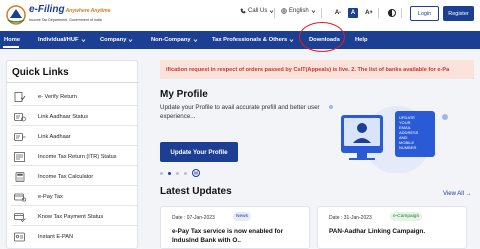  I want to click on carousel-dots, so click(180, 173).